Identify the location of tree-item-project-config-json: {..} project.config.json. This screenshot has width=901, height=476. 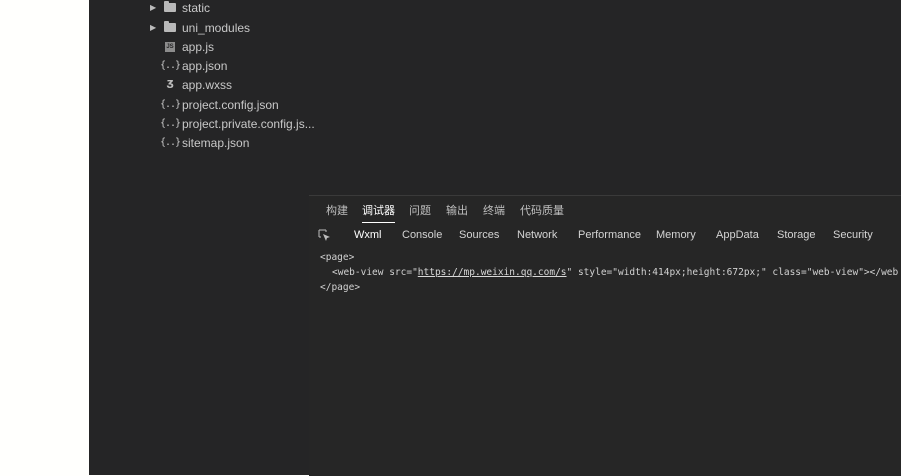
(209, 104).